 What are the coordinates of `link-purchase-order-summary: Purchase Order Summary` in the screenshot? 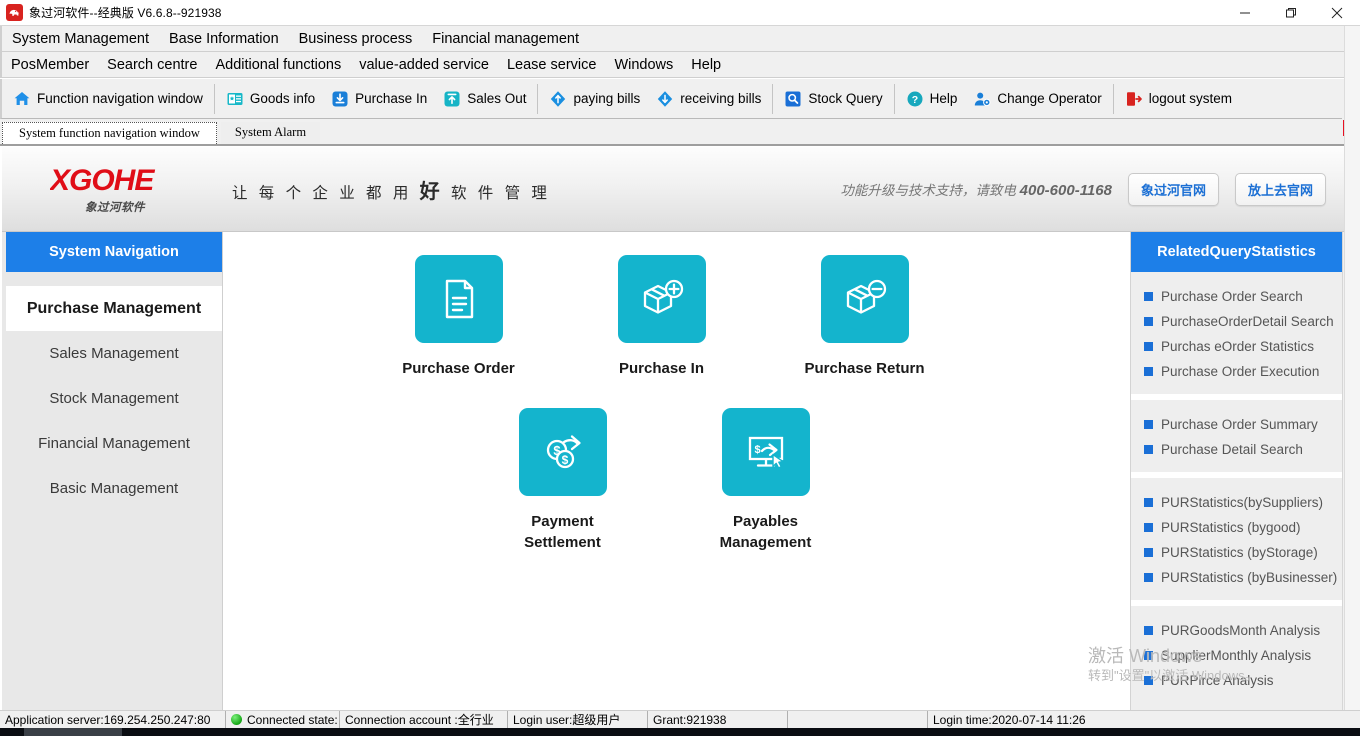 It's located at (1236, 424).